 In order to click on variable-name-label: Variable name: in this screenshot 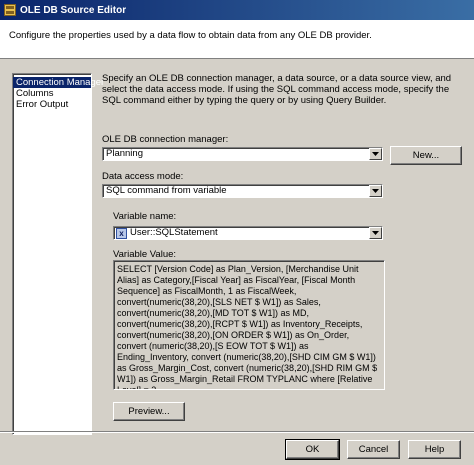, I will do `click(145, 216)`.